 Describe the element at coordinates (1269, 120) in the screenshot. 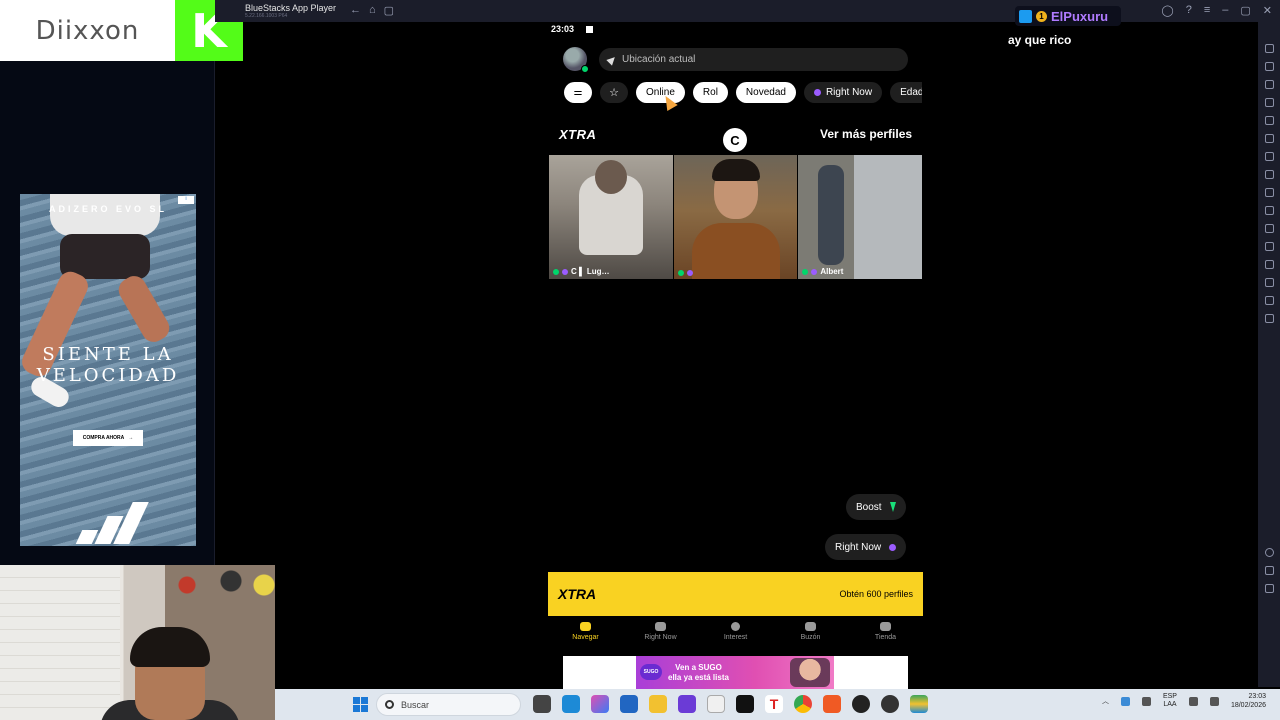

I see `rotate-icon` at that location.